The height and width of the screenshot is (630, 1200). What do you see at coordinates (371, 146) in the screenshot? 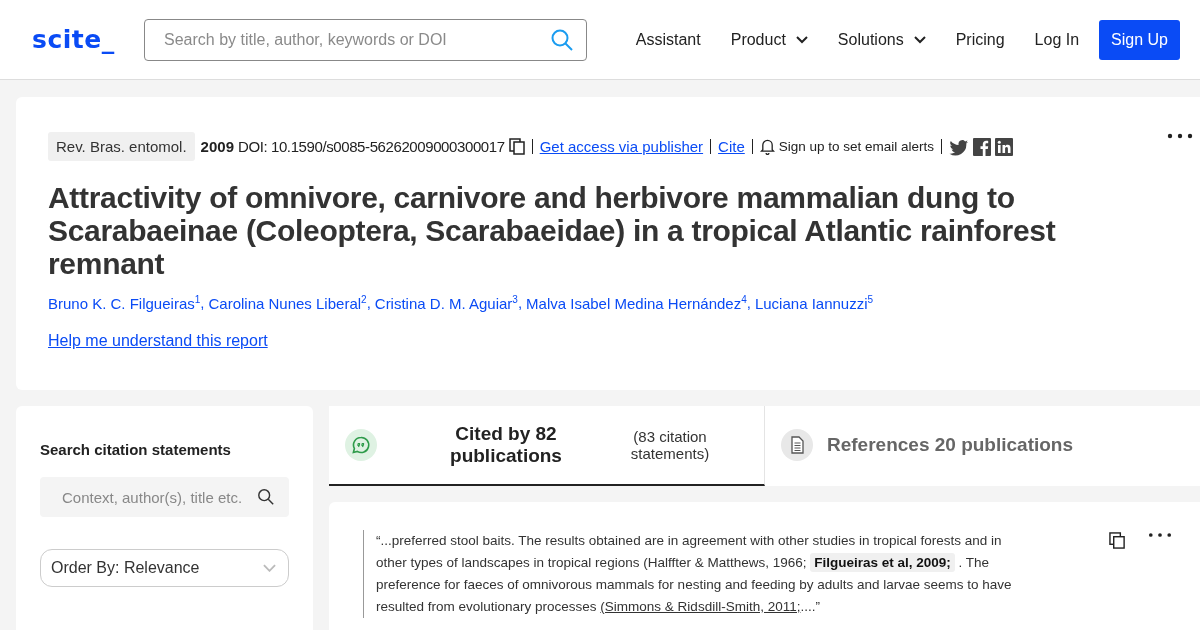
I see `doi-text: DOI: 10.1590/s0085-56262009000300017` at bounding box center [371, 146].